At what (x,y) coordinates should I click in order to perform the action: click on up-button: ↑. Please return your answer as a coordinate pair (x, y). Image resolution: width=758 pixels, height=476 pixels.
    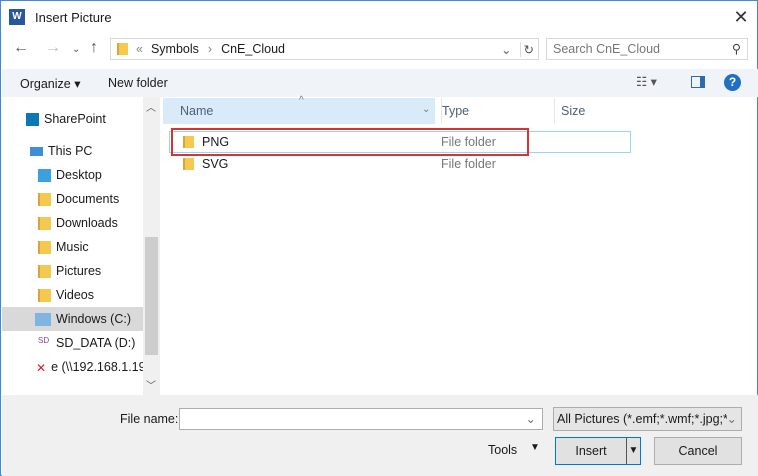
    Looking at the image, I should click on (94, 48).